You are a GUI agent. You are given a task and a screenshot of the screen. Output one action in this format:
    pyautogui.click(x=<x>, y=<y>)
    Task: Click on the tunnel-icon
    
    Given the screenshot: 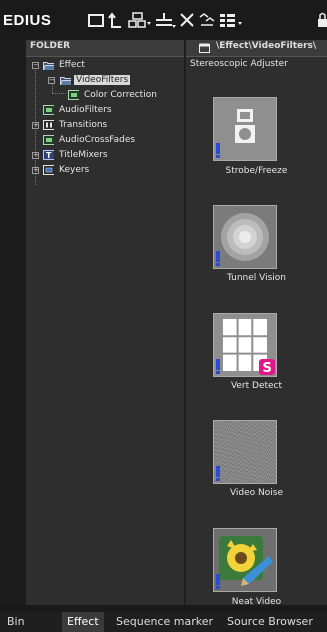 What is the action you would take?
    pyautogui.click(x=245, y=237)
    